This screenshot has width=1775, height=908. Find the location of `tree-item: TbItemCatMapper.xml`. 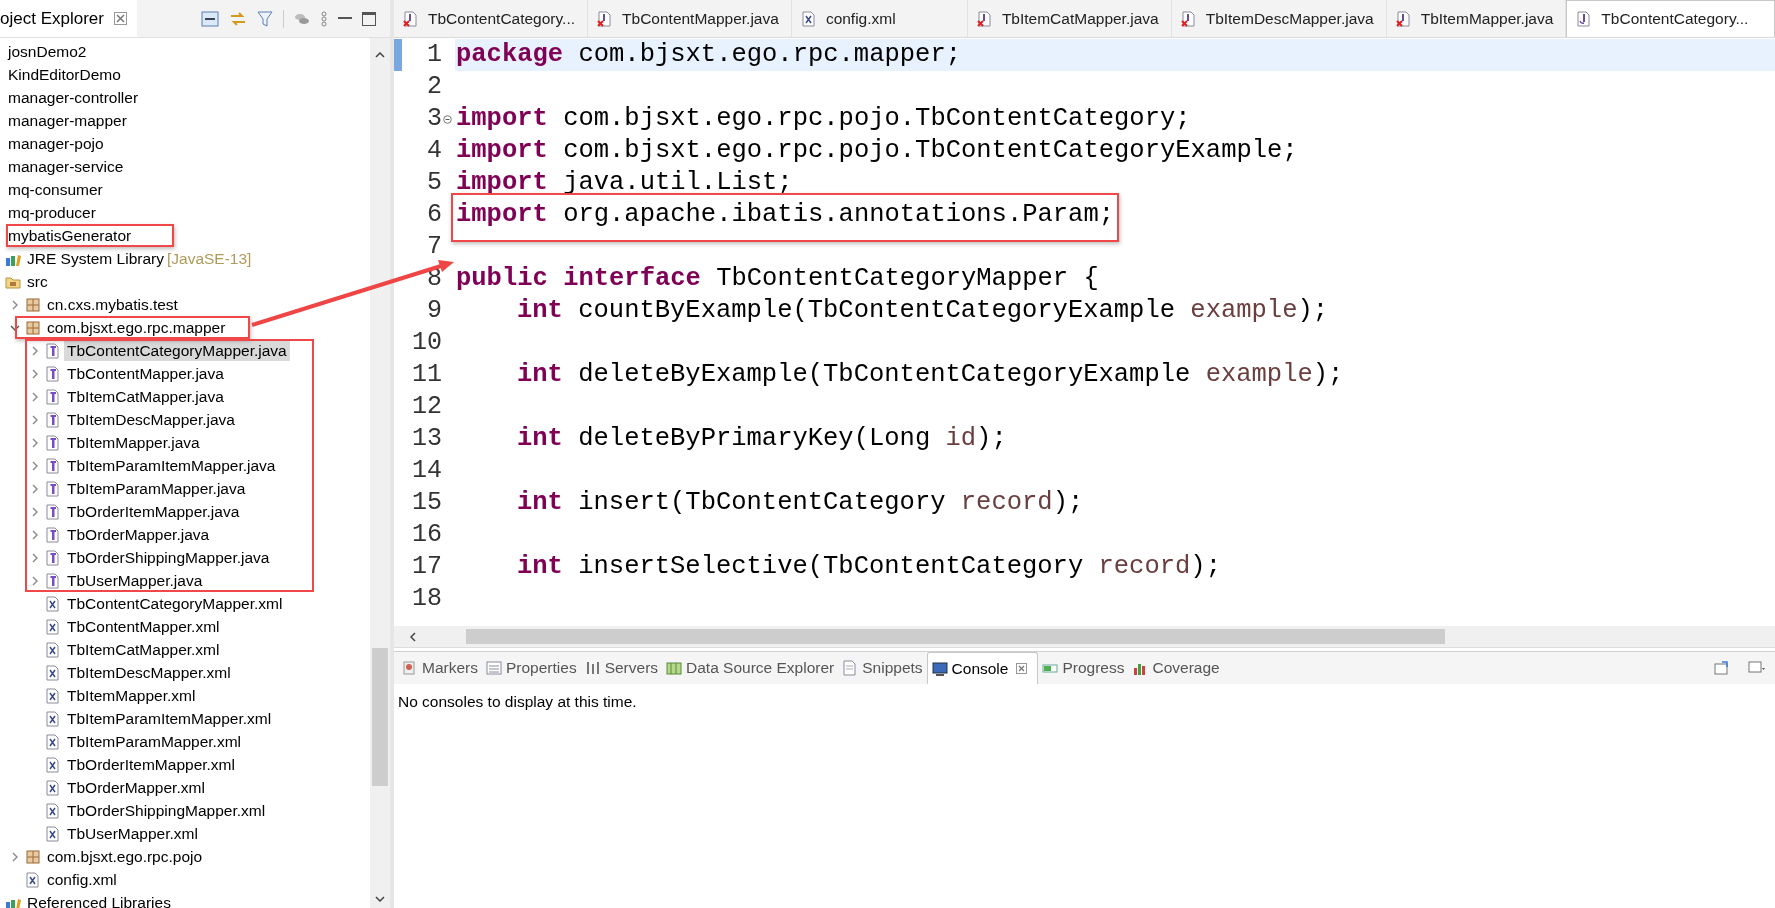

tree-item: TbItemCatMapper.xml is located at coordinates (143, 649).